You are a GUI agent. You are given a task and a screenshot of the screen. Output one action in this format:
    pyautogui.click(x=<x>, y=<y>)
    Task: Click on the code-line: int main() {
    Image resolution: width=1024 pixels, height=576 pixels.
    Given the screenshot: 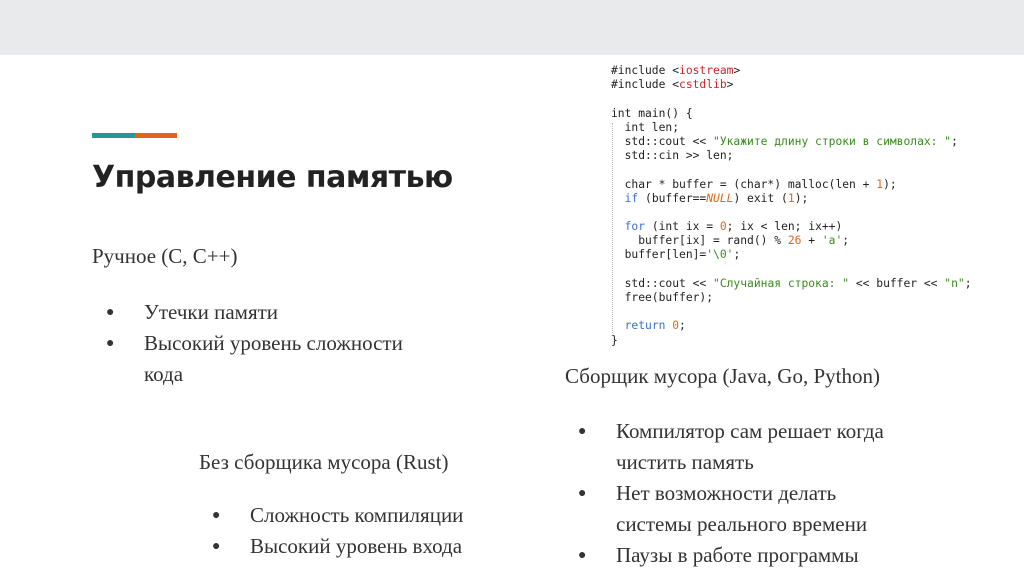 What is the action you would take?
    pyautogui.click(x=652, y=113)
    